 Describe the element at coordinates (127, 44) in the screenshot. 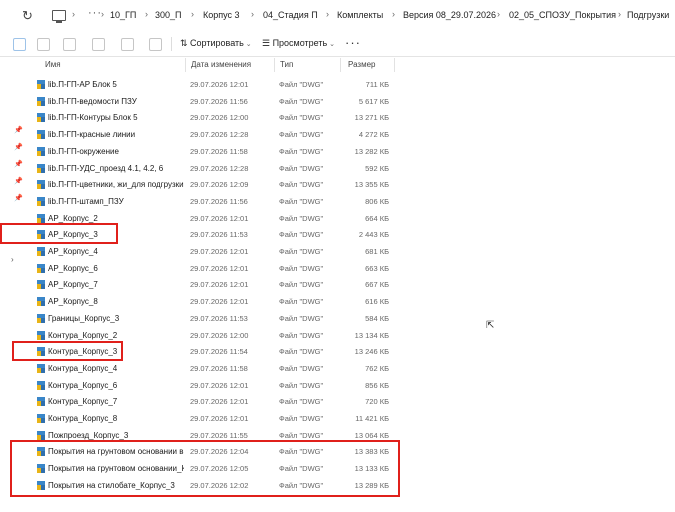

I see `rename-icon` at that location.